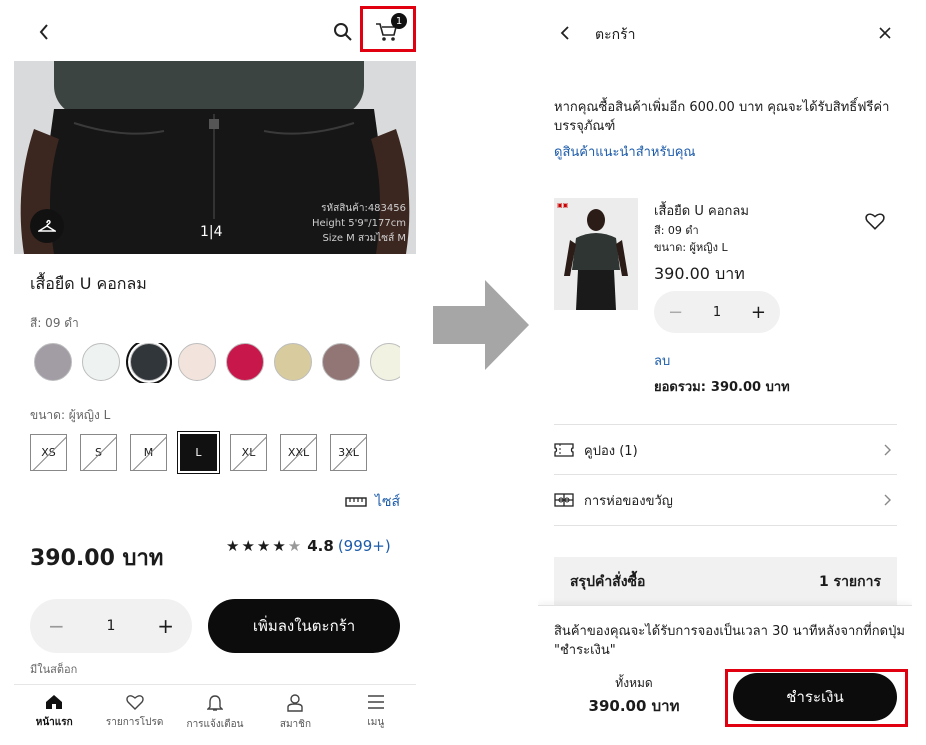 The height and width of the screenshot is (745, 926). I want to click on product-title: เสื้อยืด U คอกลม, so click(88, 283).